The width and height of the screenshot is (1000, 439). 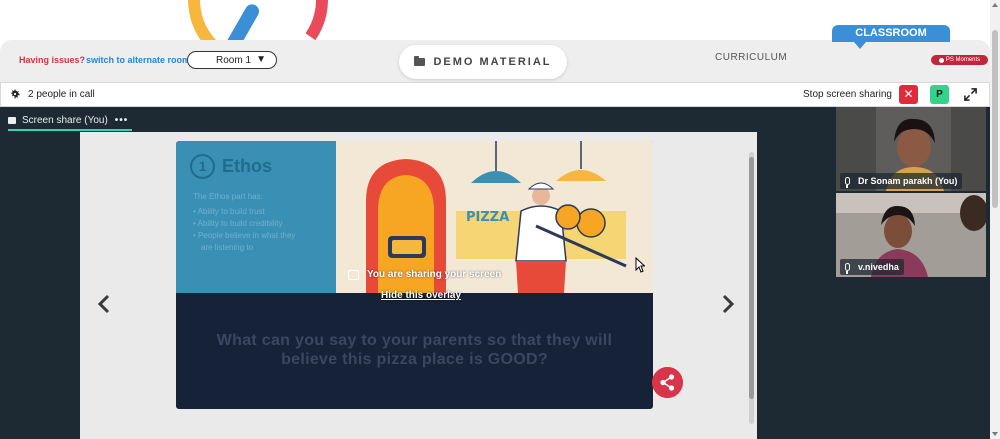 I want to click on pizza-sign-text: PIZZA, so click(x=487, y=217).